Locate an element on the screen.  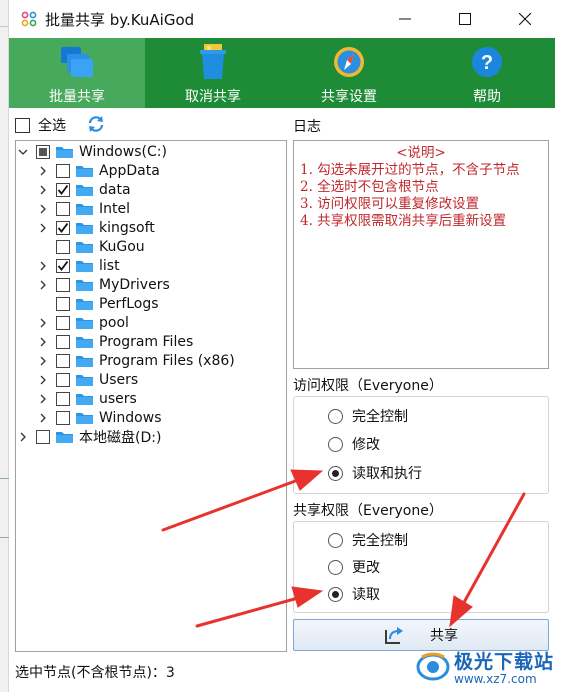
maximize-icon is located at coordinates (465, 19).